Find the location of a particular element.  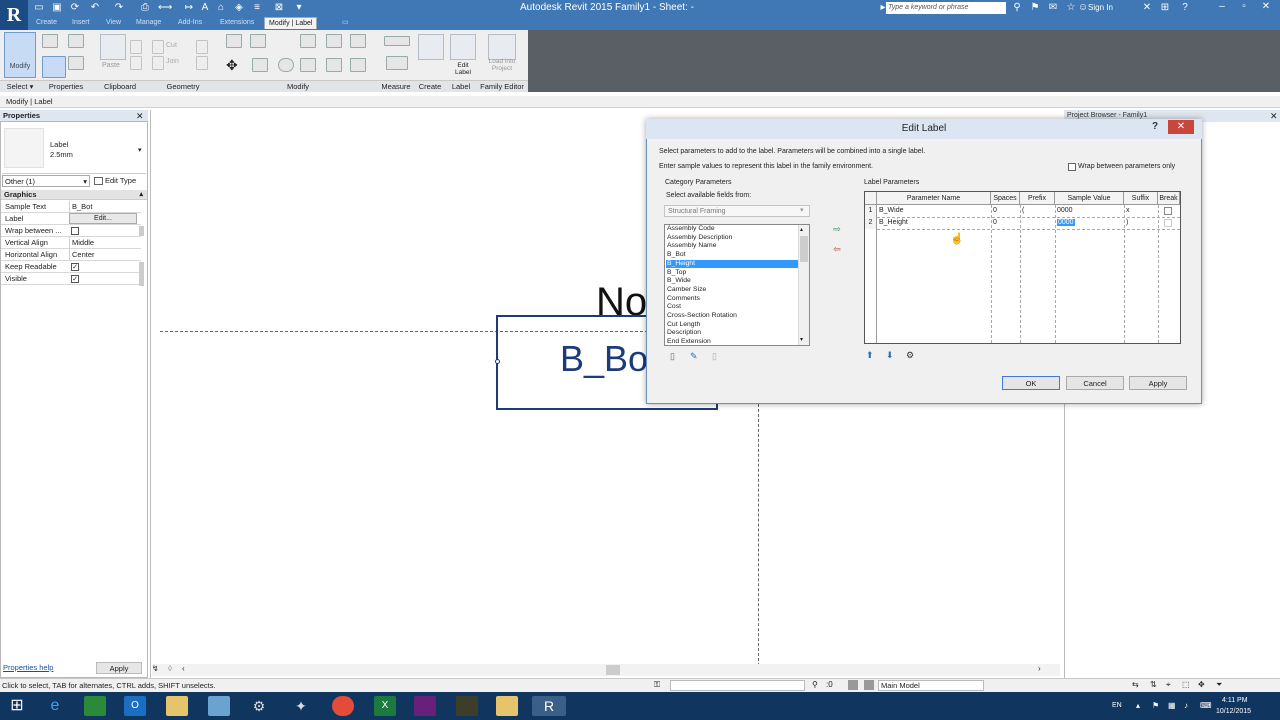

panel-select: Select ▾ is located at coordinates (20, 86).